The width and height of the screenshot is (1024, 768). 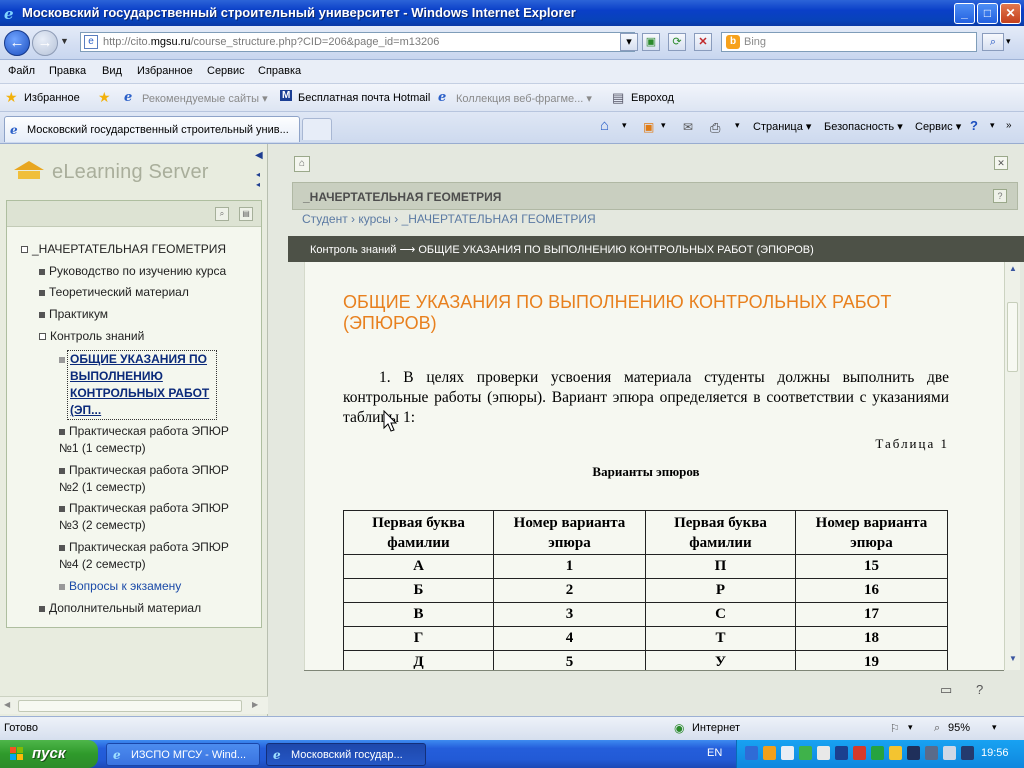 What do you see at coordinates (648, 127) in the screenshot?
I see `rss-icon: ▣` at bounding box center [648, 127].